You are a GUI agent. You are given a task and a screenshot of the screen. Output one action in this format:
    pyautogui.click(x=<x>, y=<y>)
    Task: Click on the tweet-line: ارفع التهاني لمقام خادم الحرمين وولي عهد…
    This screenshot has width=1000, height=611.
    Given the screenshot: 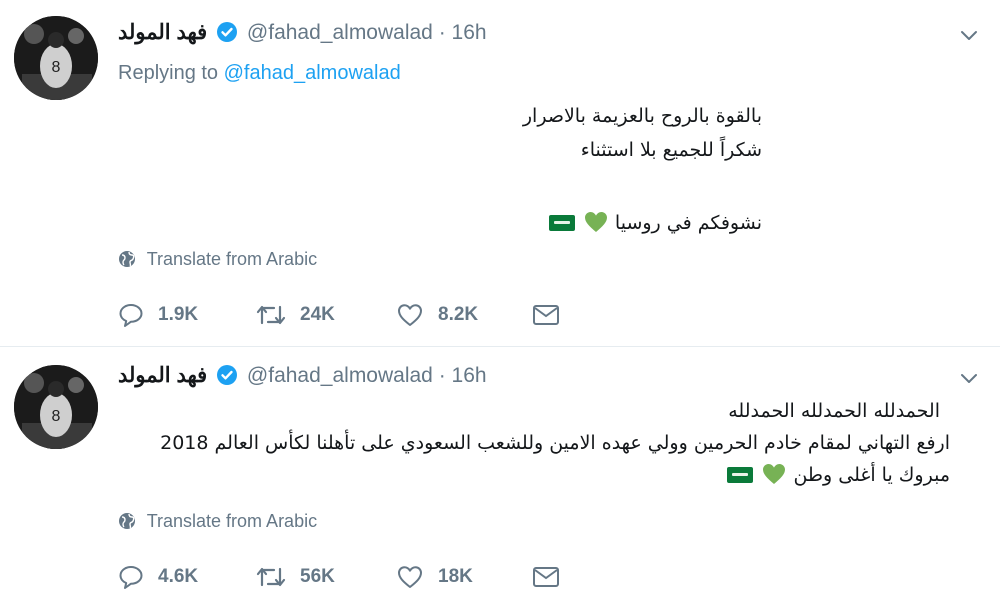 What is the action you would take?
    pyautogui.click(x=555, y=443)
    